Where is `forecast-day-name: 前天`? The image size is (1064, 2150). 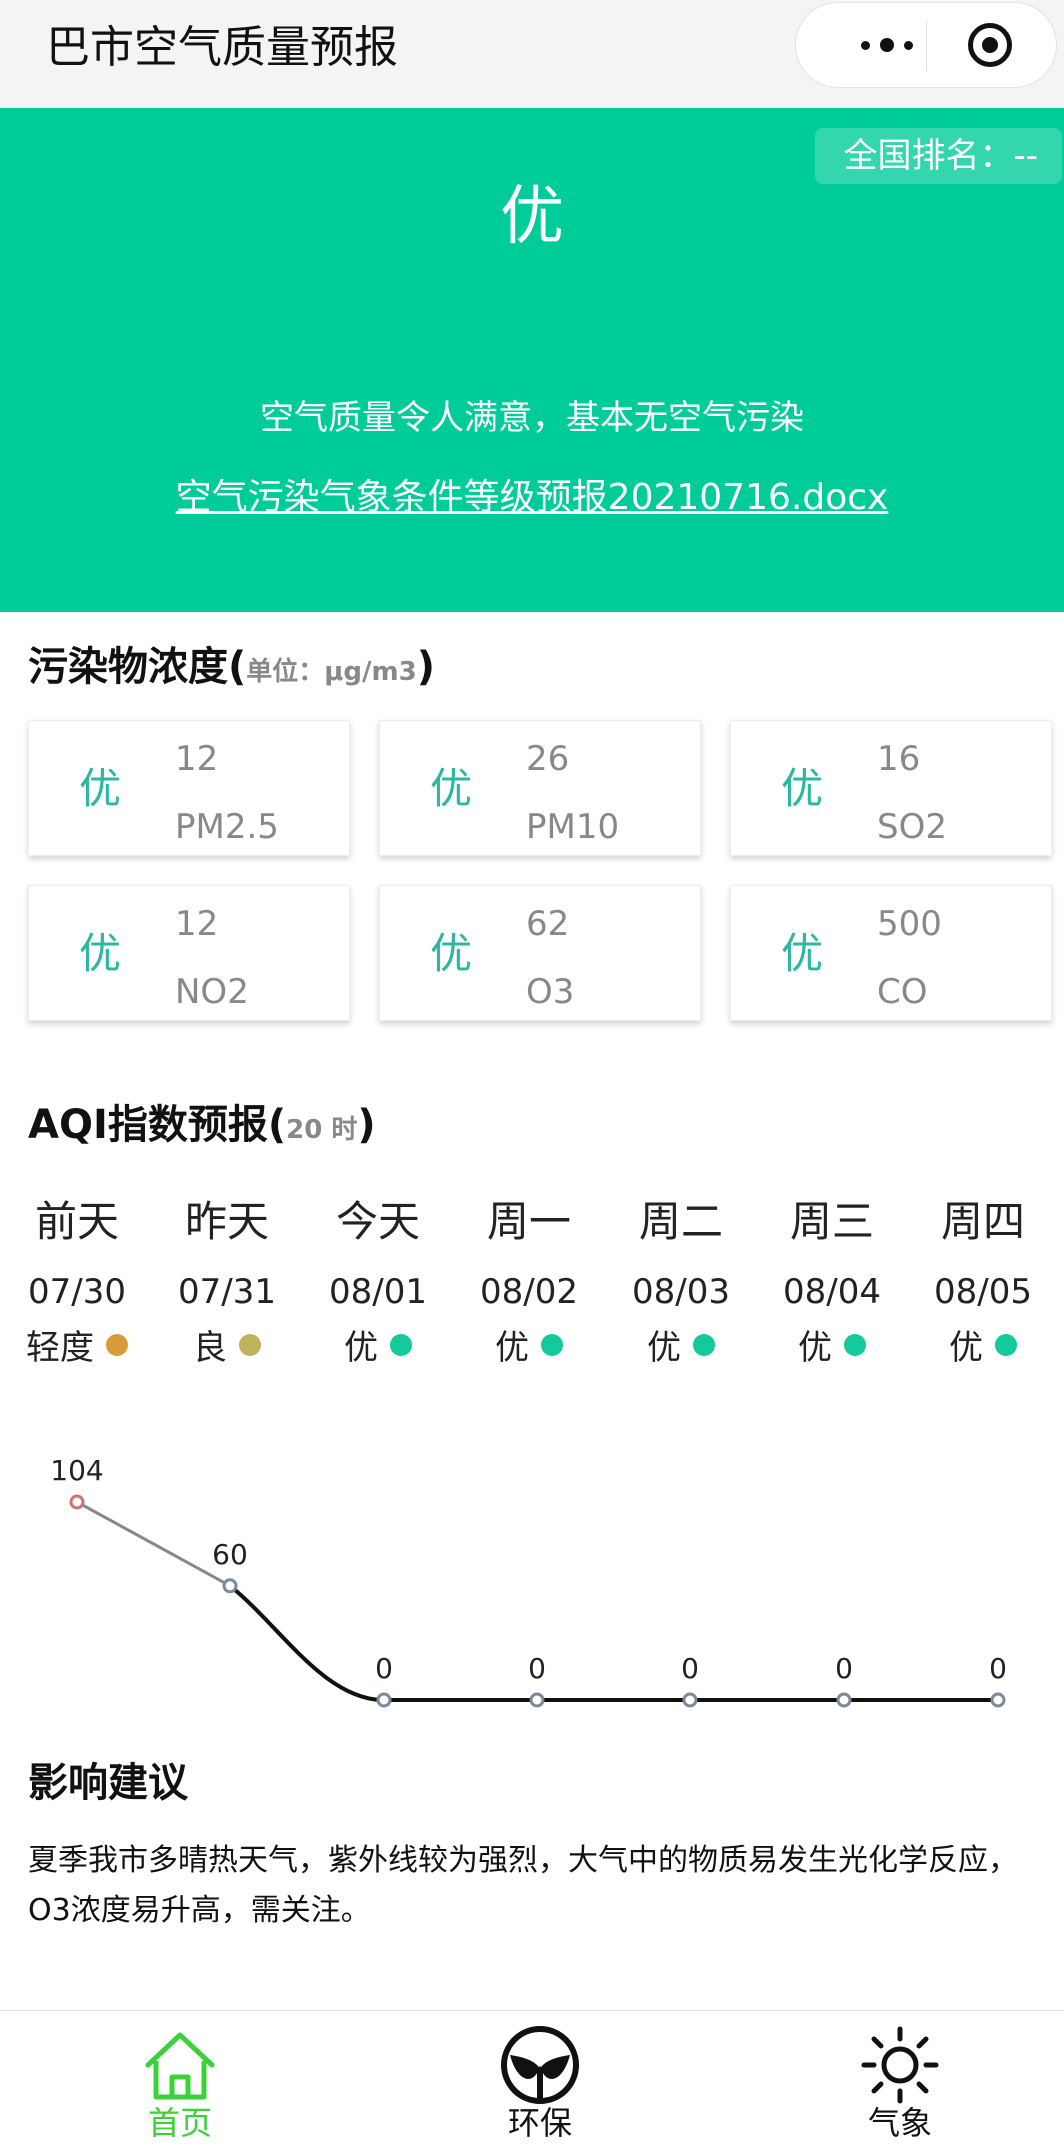 forecast-day-name: 前天 is located at coordinates (76, 1221).